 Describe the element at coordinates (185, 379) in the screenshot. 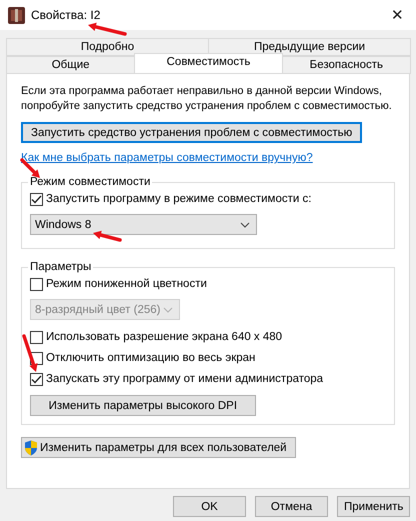

I see `checkbox-label: Запускать эту программу от имени администратора` at that location.